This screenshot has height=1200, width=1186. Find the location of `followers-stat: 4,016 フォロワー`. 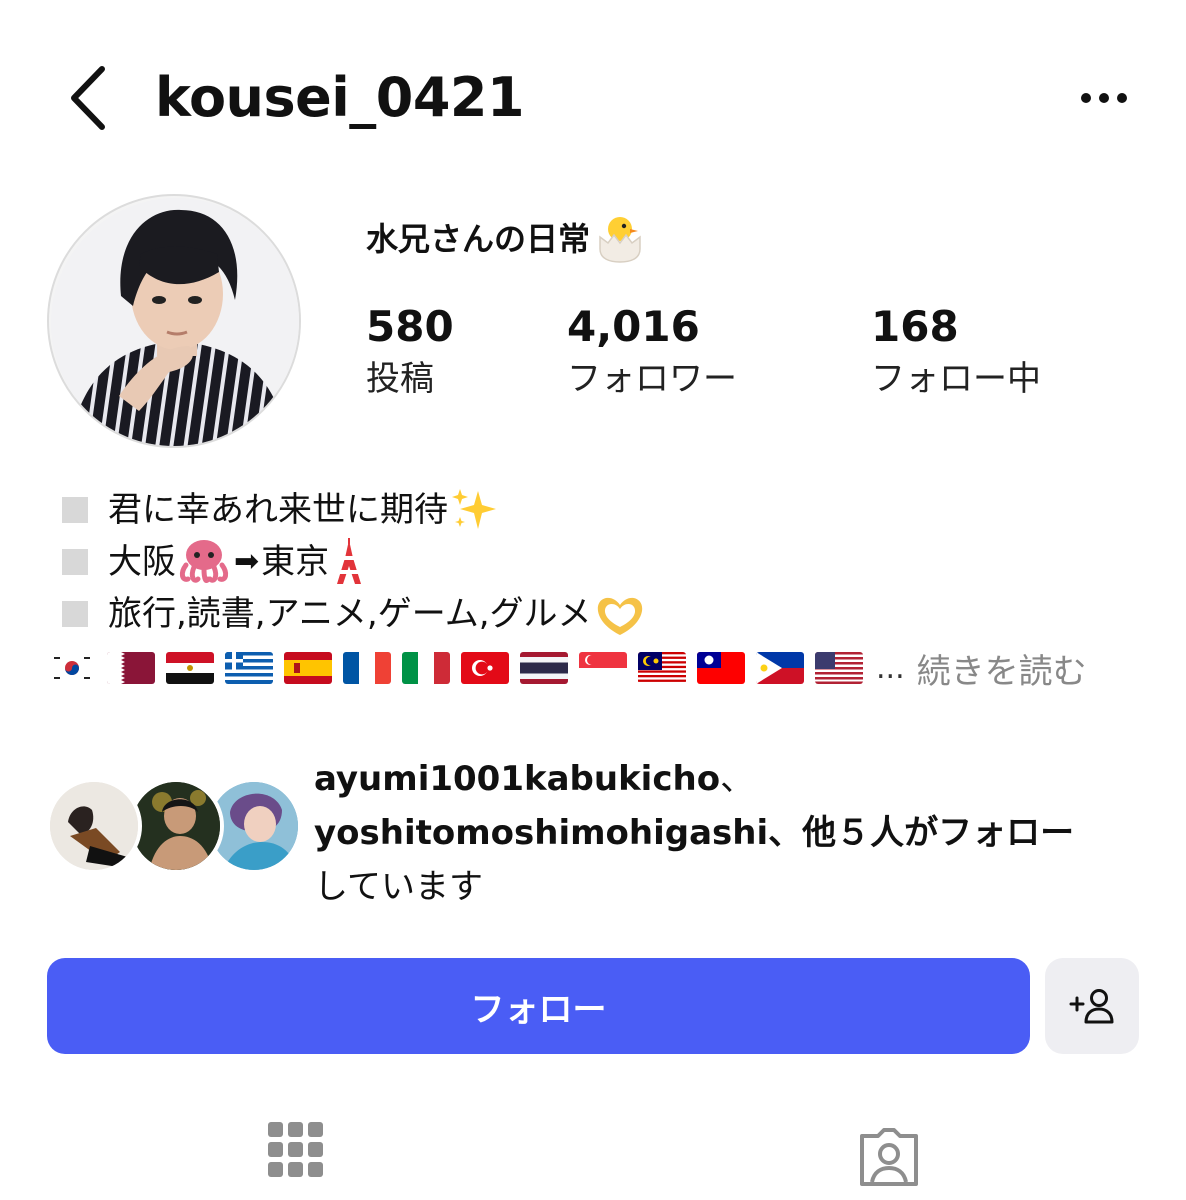

followers-stat: 4,016 フォロワー is located at coordinates (652, 352).